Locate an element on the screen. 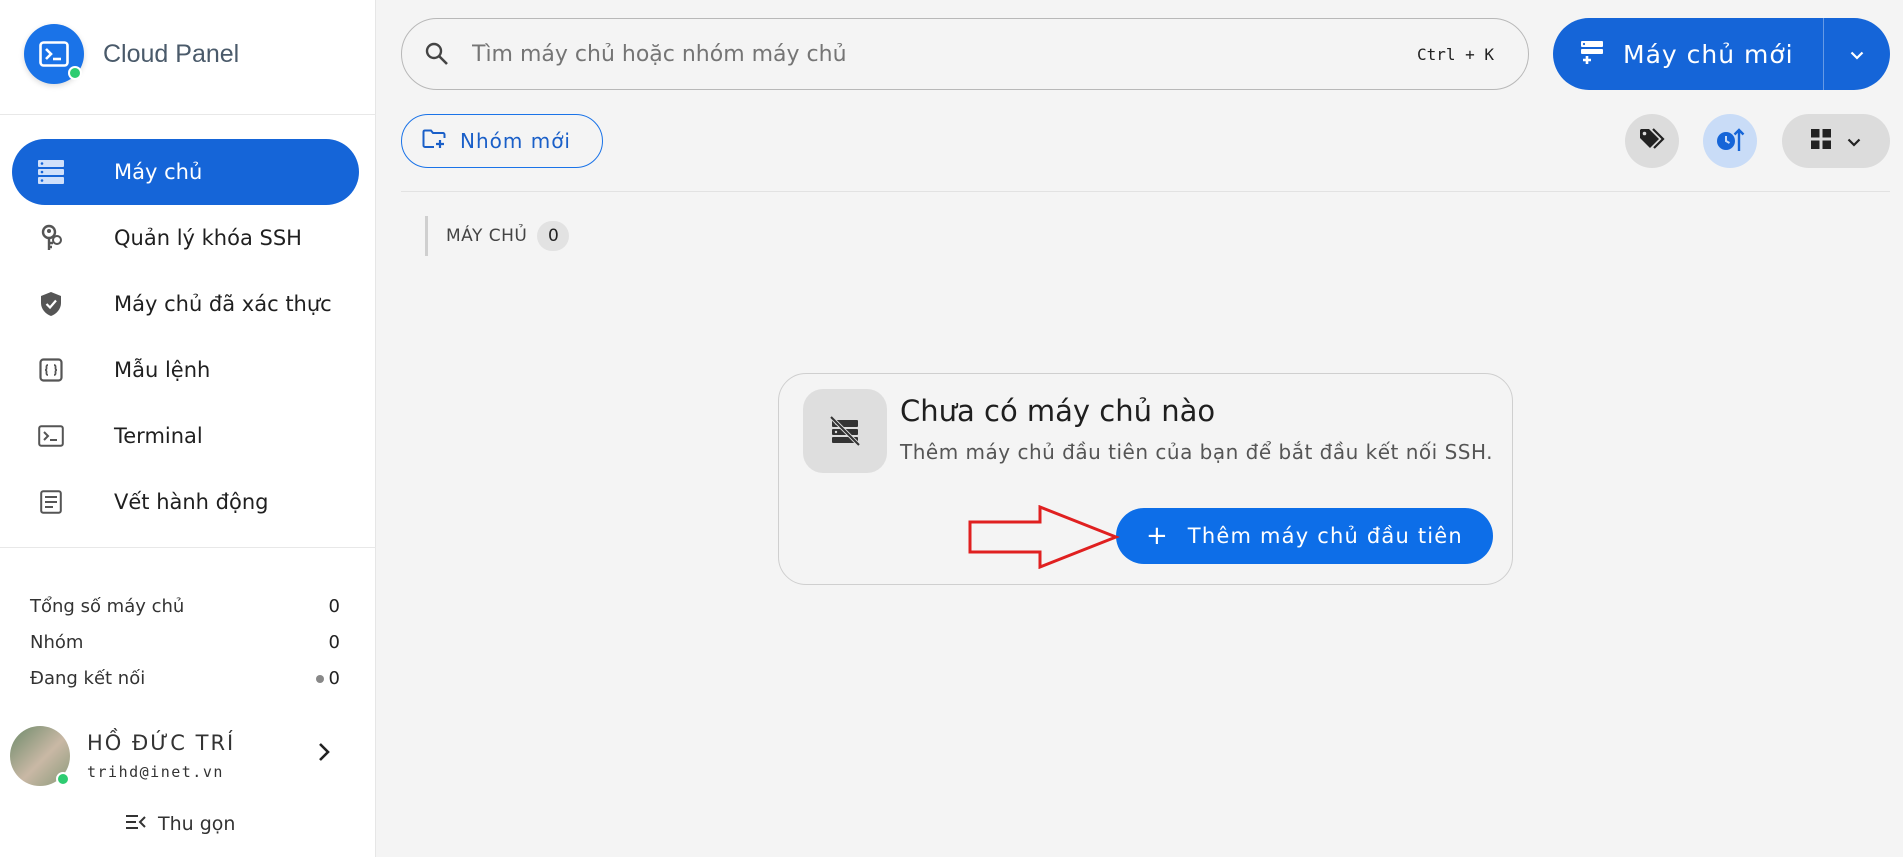 The width and height of the screenshot is (1903, 857). stat-label: Nhóm is located at coordinates (57, 642).